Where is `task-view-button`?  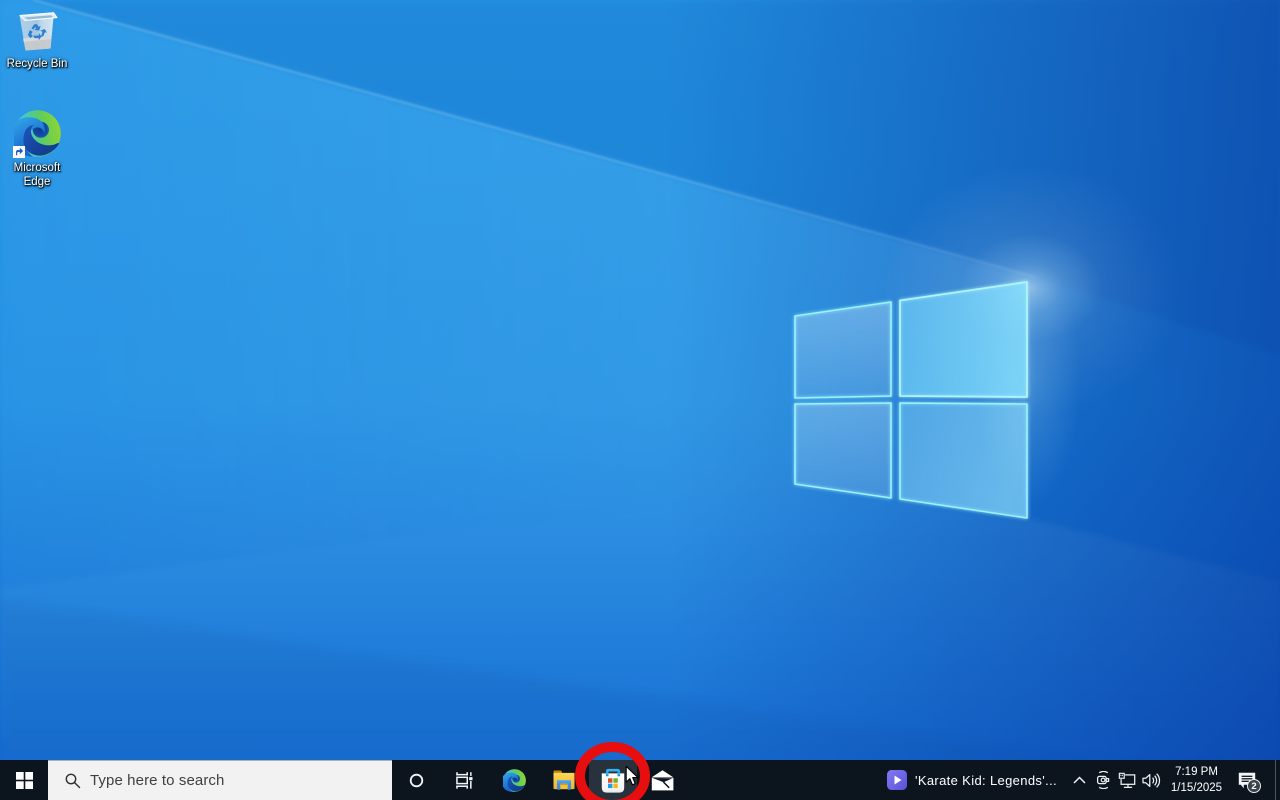
task-view-button is located at coordinates (464, 780).